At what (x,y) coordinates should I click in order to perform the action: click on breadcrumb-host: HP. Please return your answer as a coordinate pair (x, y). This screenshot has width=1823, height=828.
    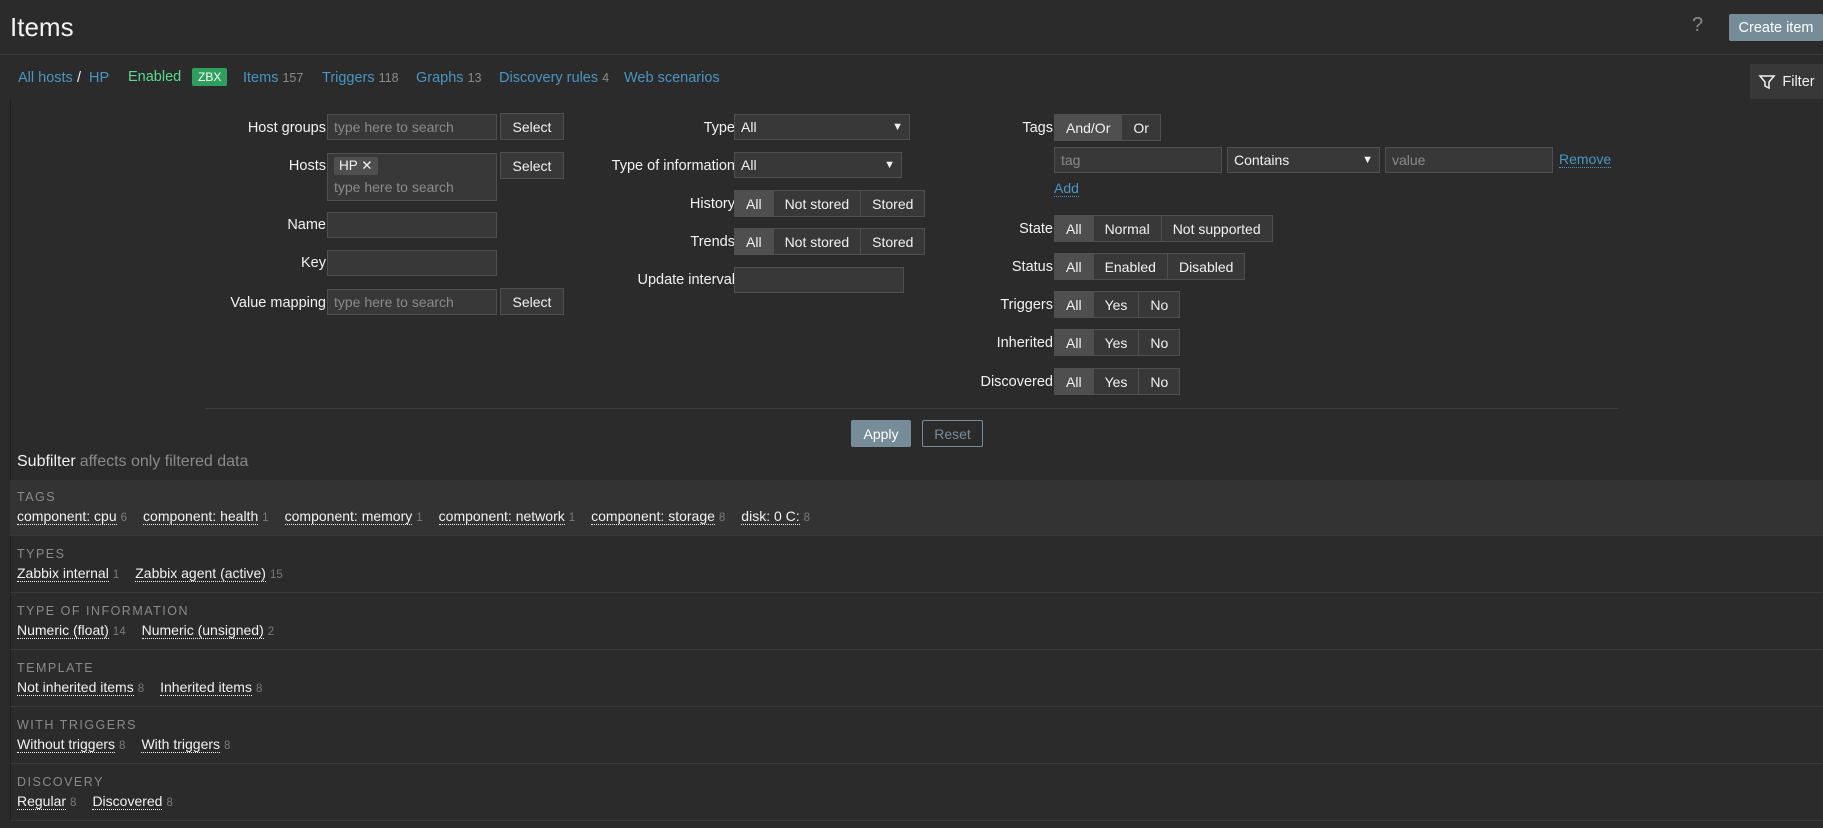
    Looking at the image, I should click on (99, 78).